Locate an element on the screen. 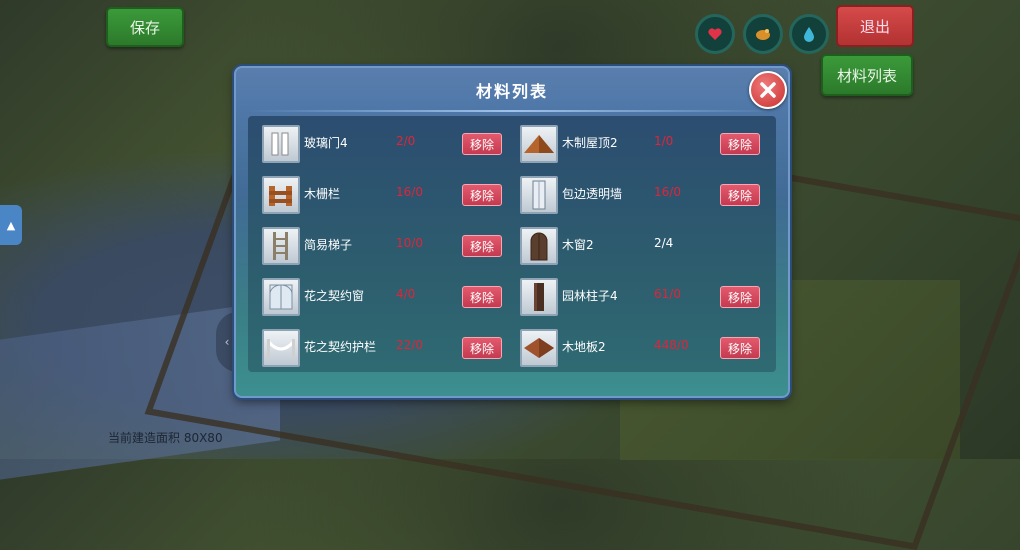 The height and width of the screenshot is (550, 1020). list-item: 玻璃门4 2/0 移除 is located at coordinates (385, 143).